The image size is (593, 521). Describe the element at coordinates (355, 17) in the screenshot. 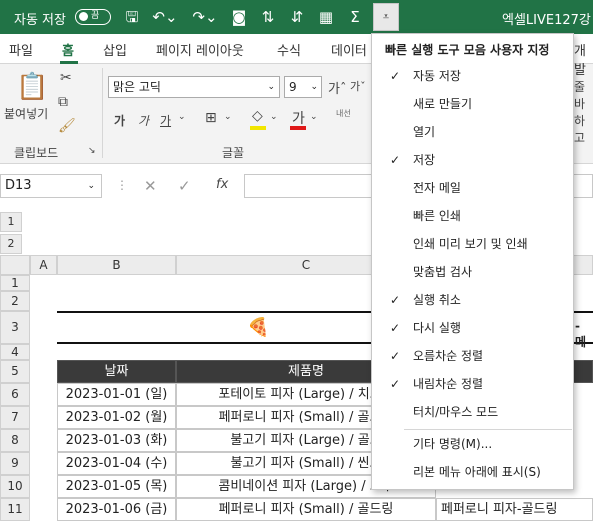

I see `sum-icon: Σ` at that location.